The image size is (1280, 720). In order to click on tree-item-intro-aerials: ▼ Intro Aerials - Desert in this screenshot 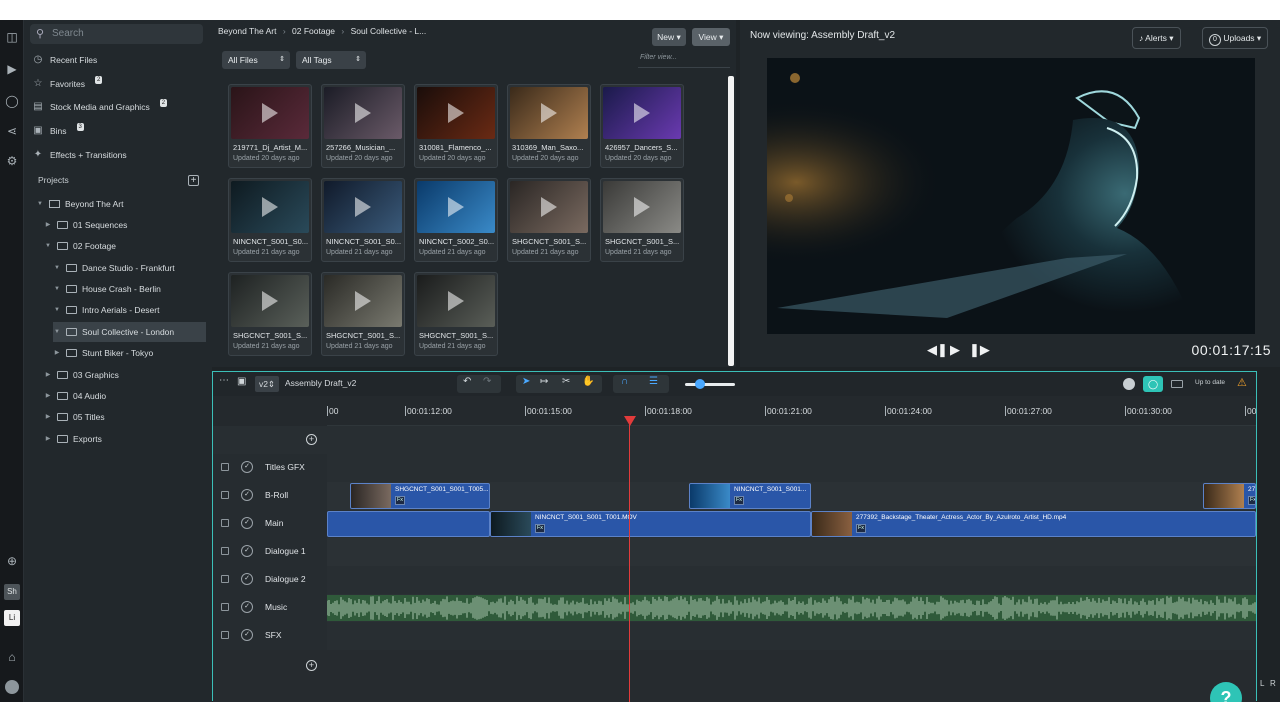, I will do `click(129, 310)`.